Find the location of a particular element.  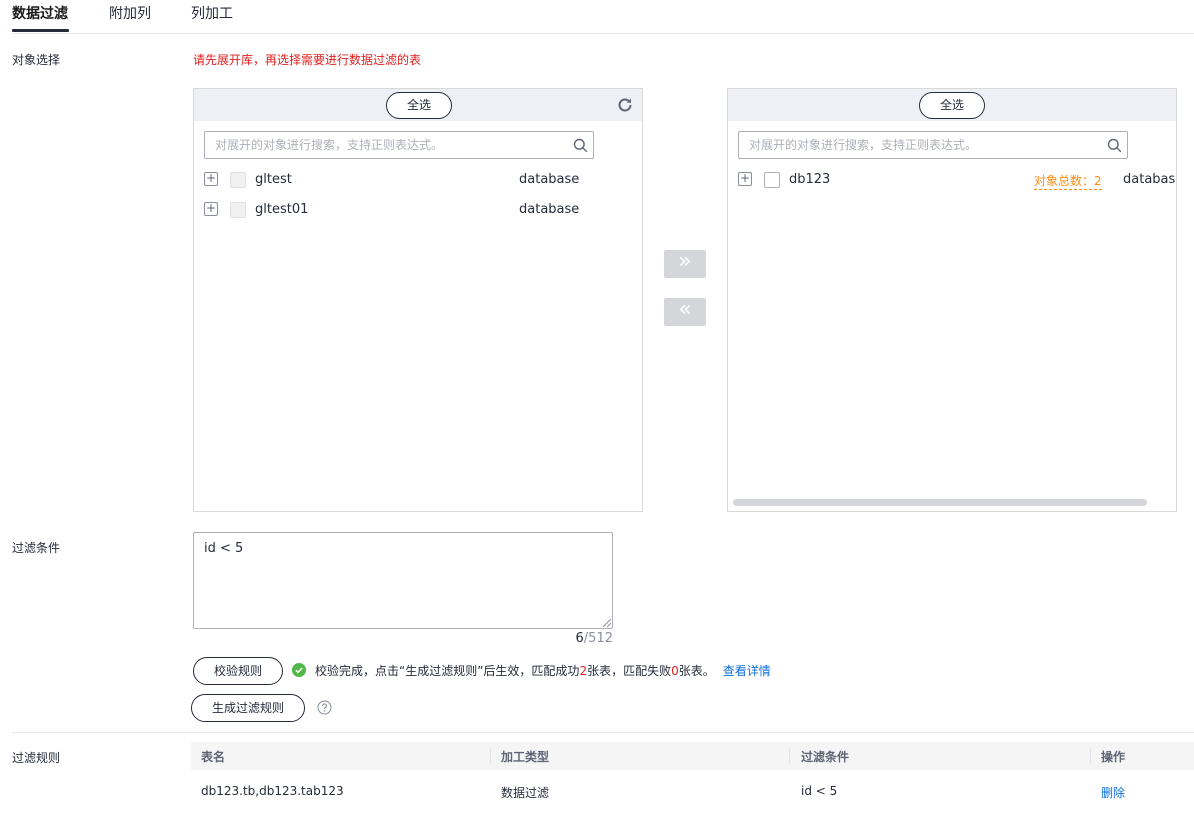

cell-process-type: 数据过滤 is located at coordinates (525, 793).